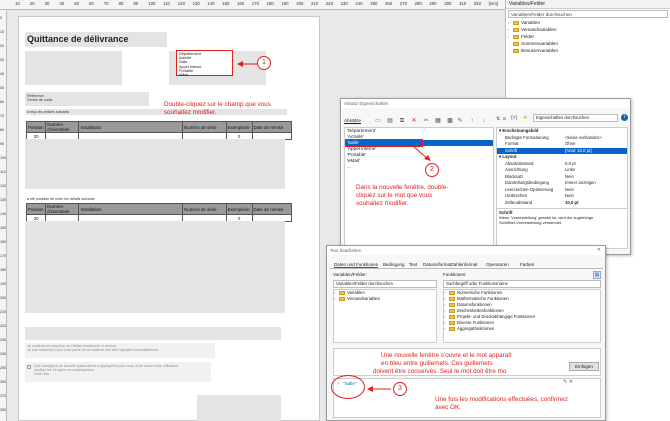 Image resolution: width=670 pixels, height=421 pixels. What do you see at coordinates (568, 382) in the screenshot?
I see `editor-tools-icon: ✎ ✕` at bounding box center [568, 382].